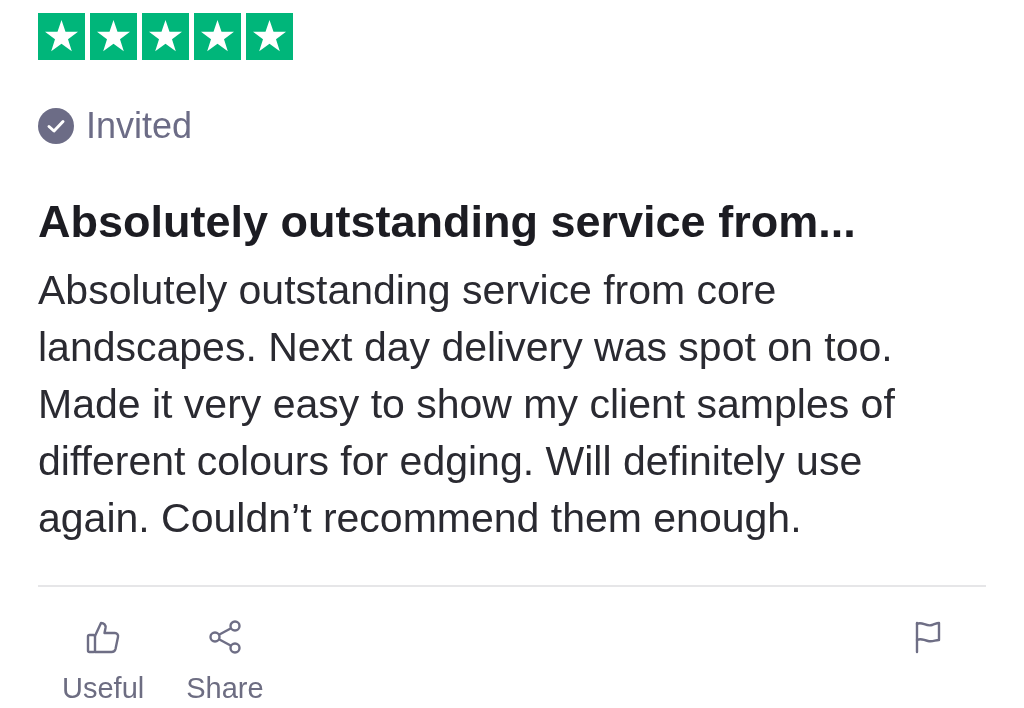 The height and width of the screenshot is (708, 1024). Describe the element at coordinates (225, 661) in the screenshot. I see `share-button: Share` at that location.